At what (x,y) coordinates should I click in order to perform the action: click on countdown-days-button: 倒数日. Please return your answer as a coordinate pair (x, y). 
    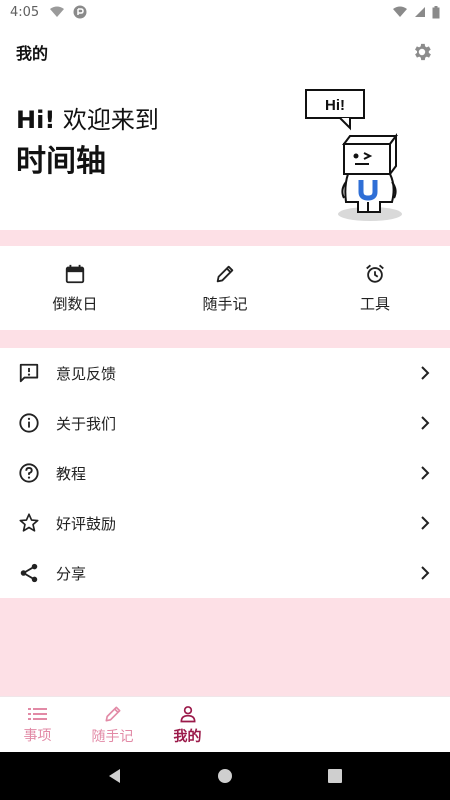
    Looking at the image, I should click on (75, 288).